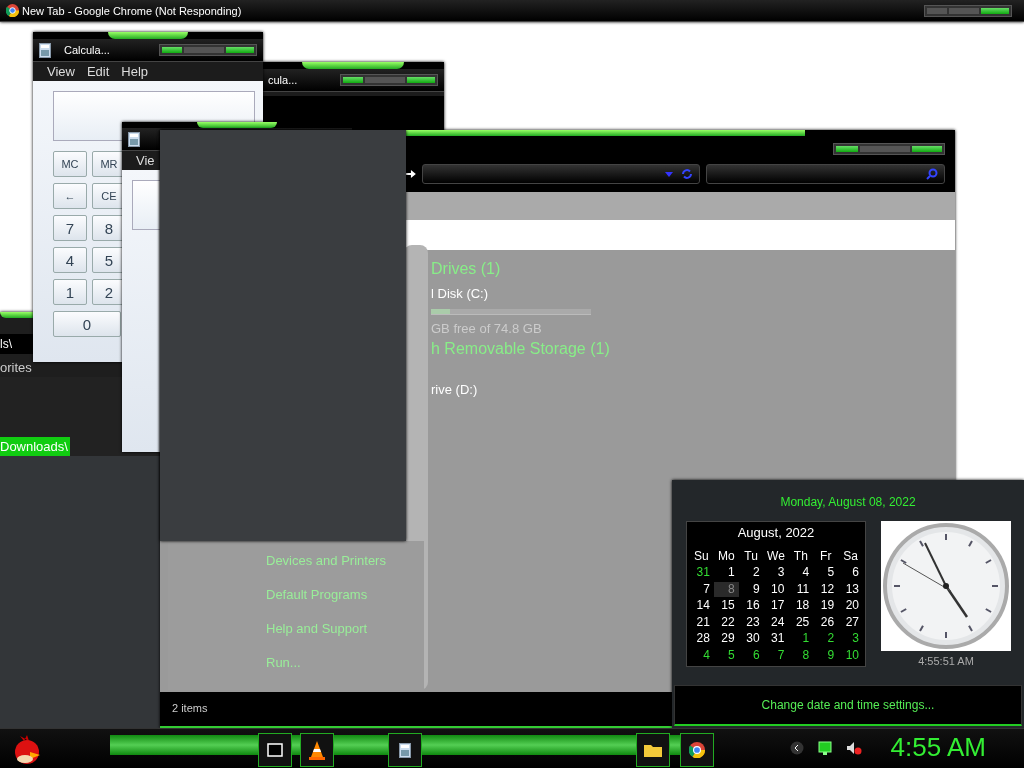  I want to click on menu-item: Vie, so click(145, 160).